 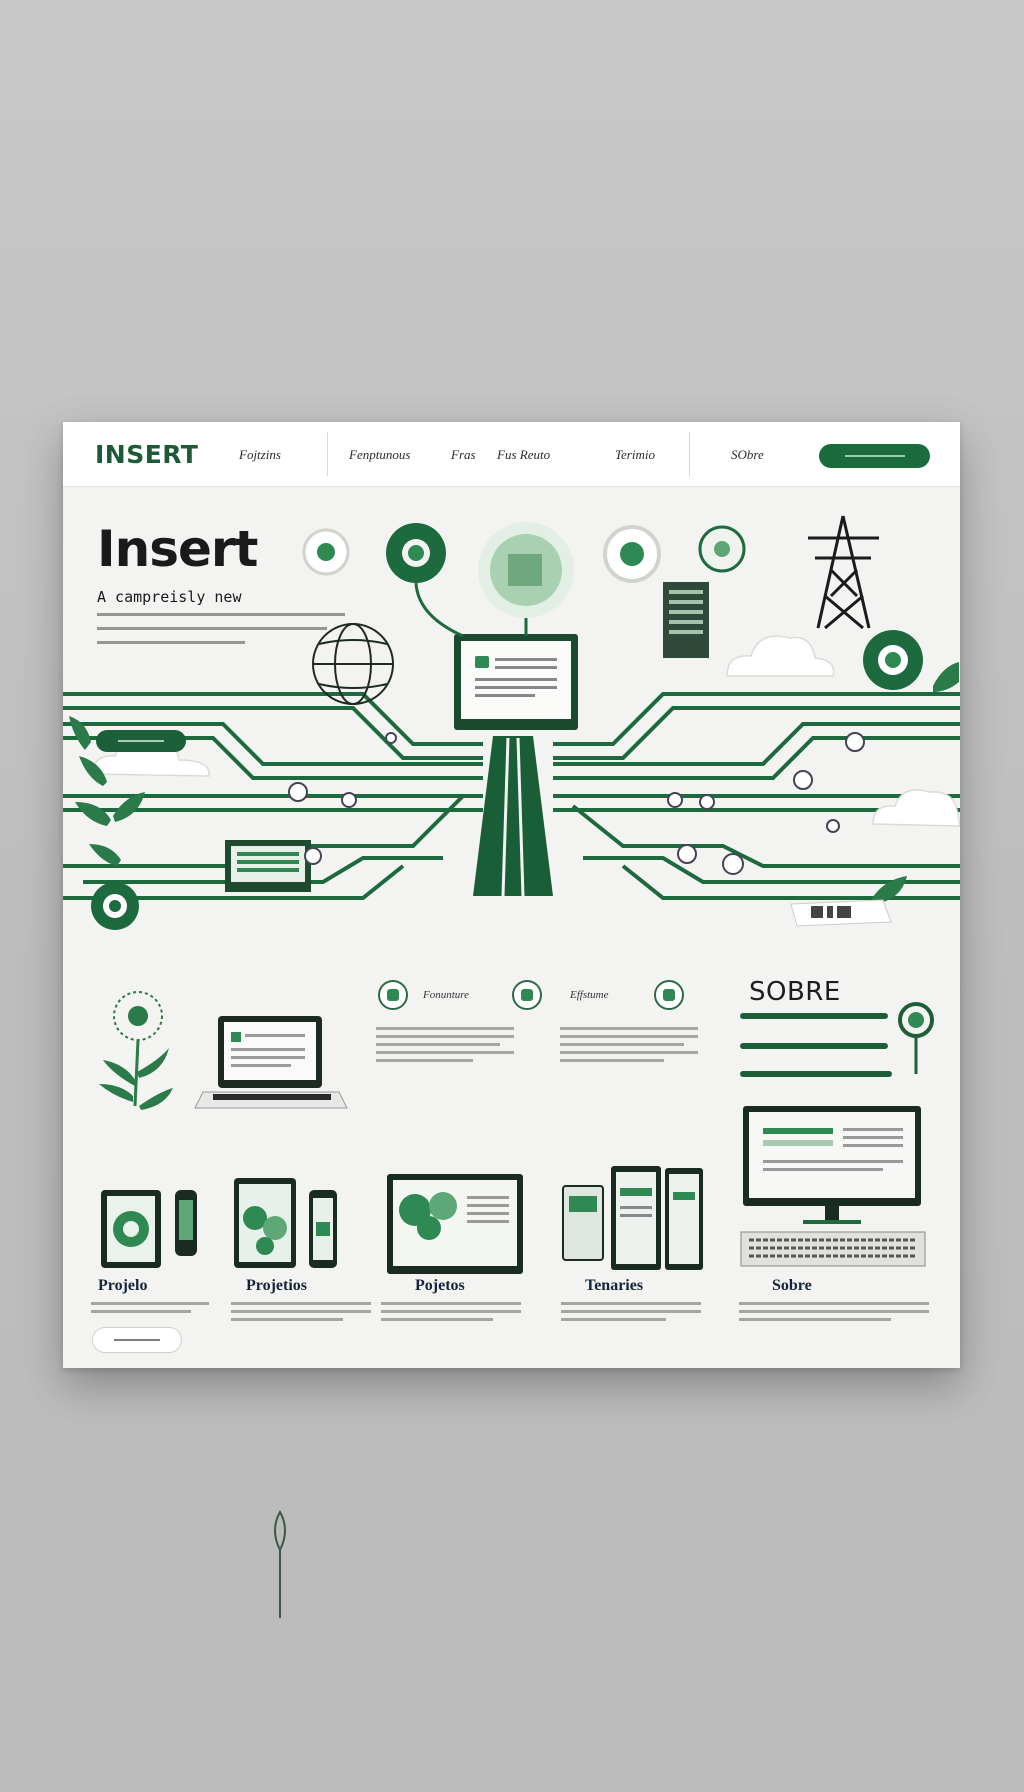 I want to click on website-preview-icon, so click(x=455, y=1224).